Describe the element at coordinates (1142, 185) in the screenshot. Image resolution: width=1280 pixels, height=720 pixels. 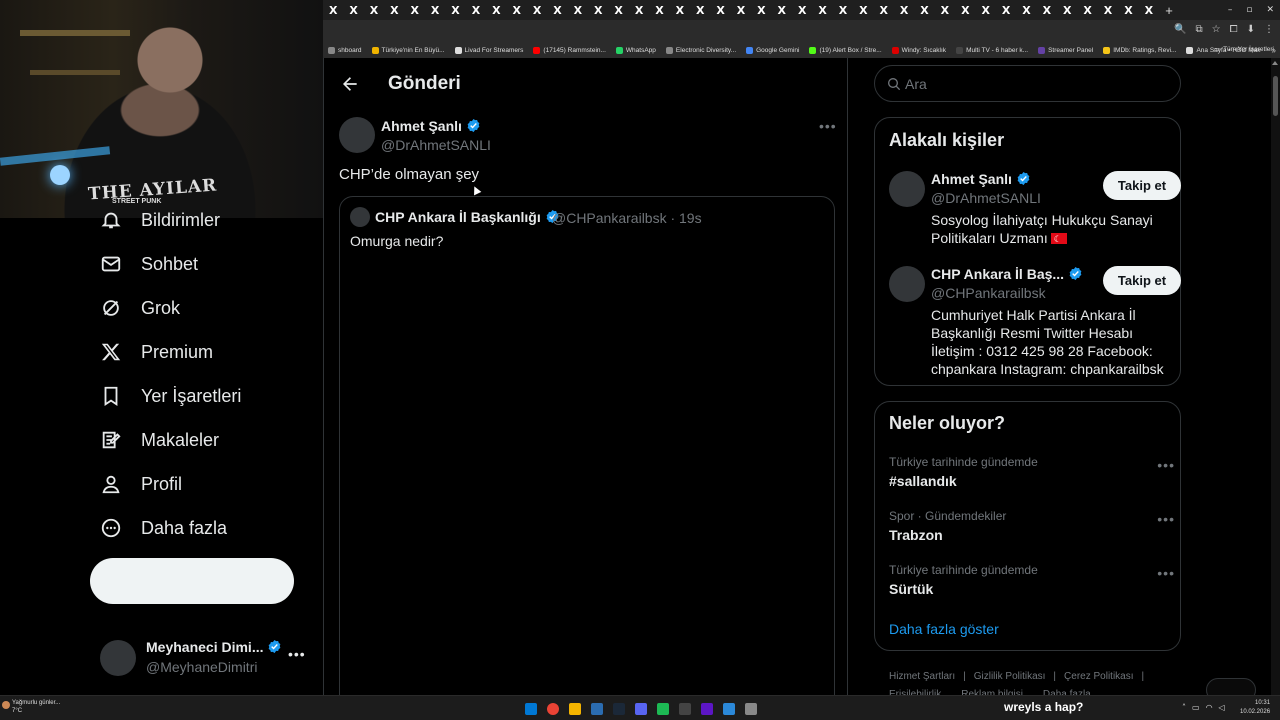
I see `follow-button: Takip et` at that location.